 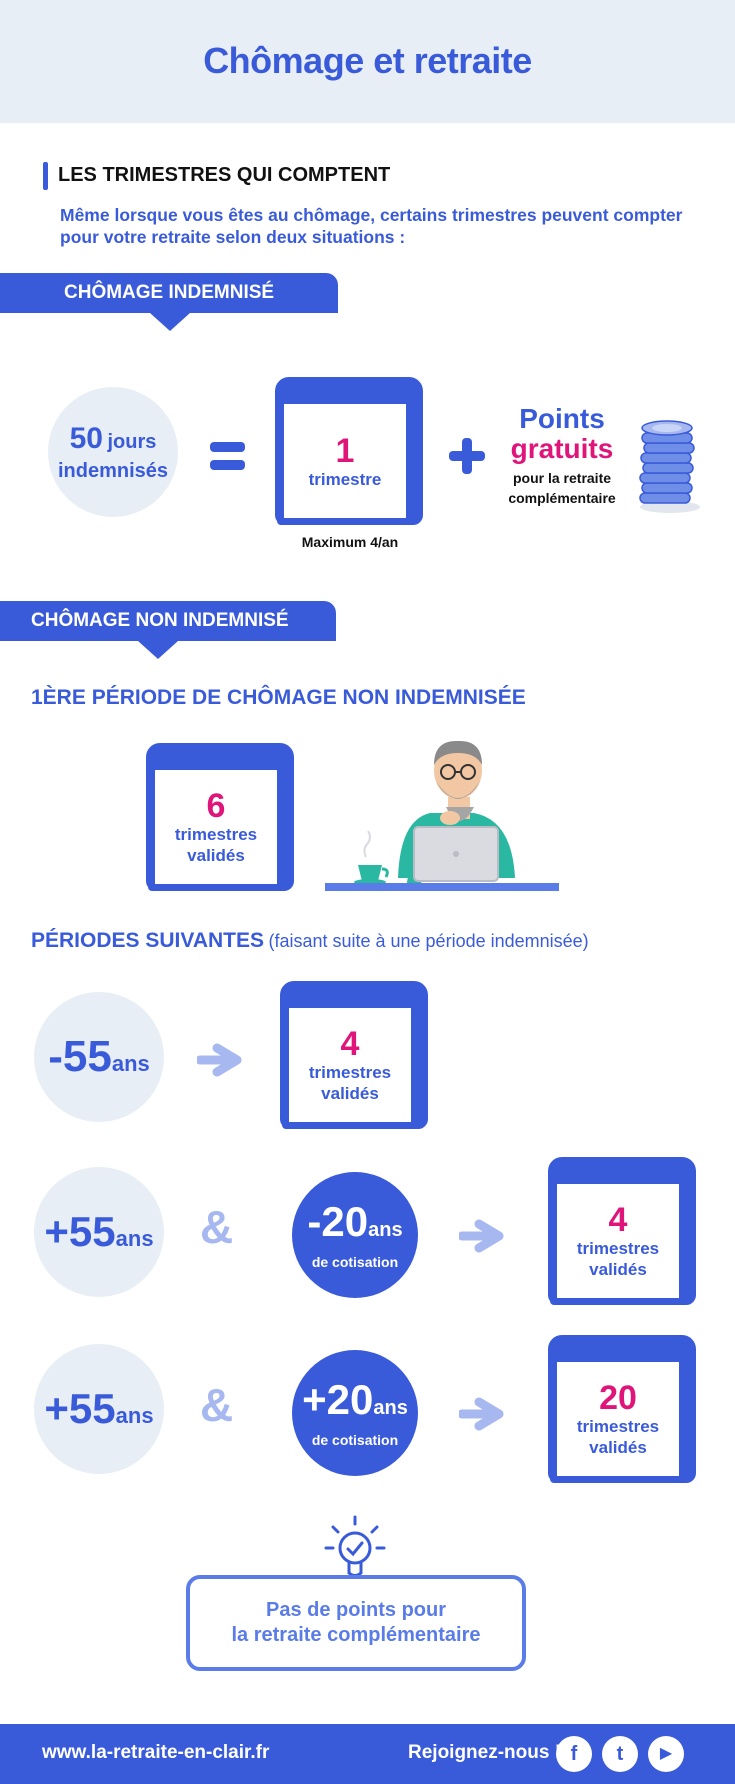 I want to click on ribbon-label: CHÔMAGE NON INDEMNISÉ, so click(x=160, y=620).